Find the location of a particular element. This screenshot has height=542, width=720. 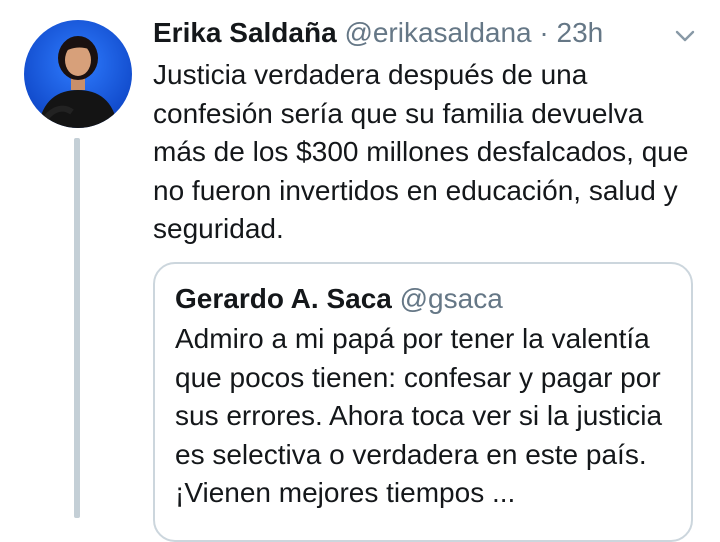

author-handle: @erikasaldana is located at coordinates (437, 32).